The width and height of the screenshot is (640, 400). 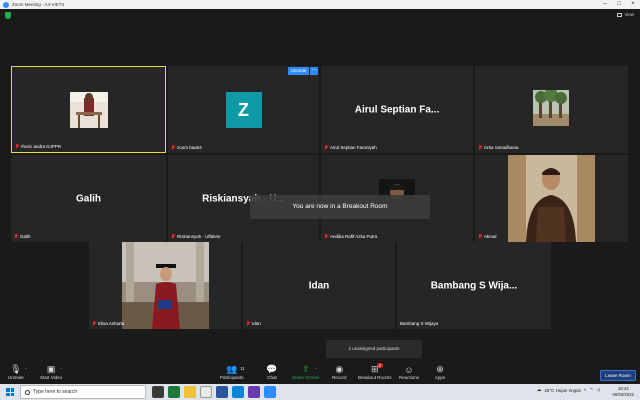 I want to click on unmute-participant-button: Unmute, so click(x=298, y=71).